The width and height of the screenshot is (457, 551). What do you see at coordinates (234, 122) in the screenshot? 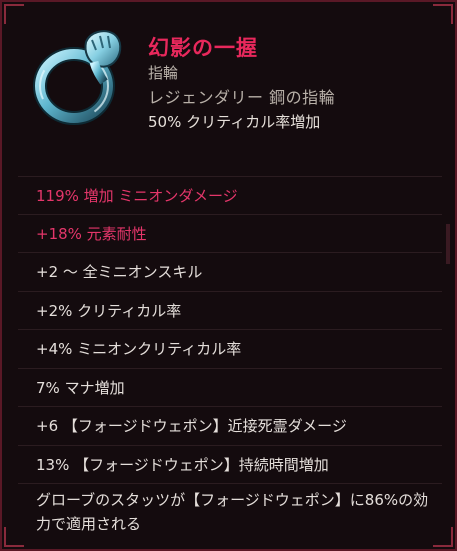
I see `item-implicit: 50% クリティカル率増加` at bounding box center [234, 122].